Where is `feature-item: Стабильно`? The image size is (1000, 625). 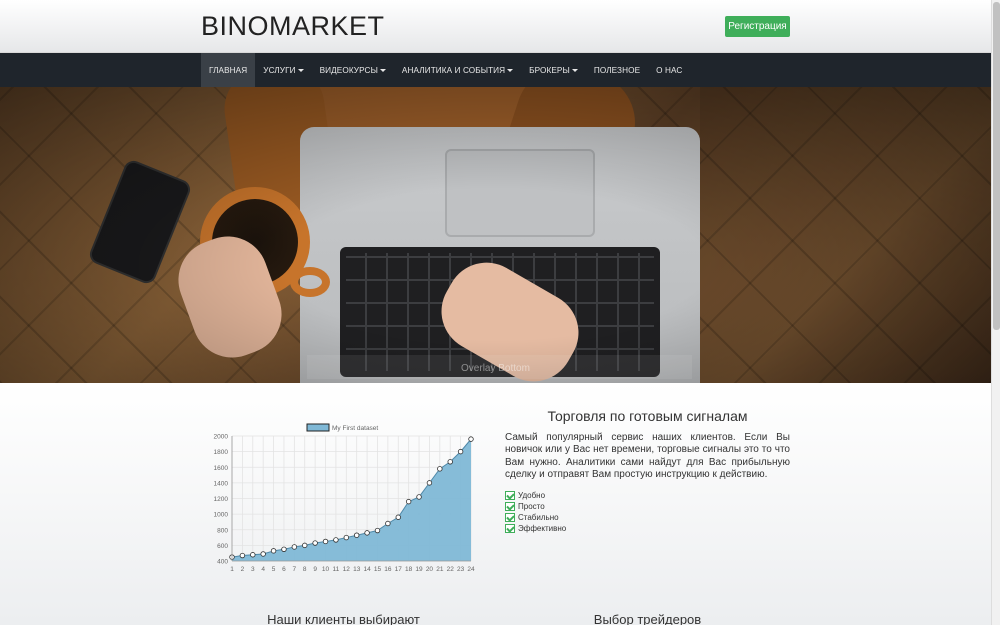
feature-item: Стабильно is located at coordinates (535, 517).